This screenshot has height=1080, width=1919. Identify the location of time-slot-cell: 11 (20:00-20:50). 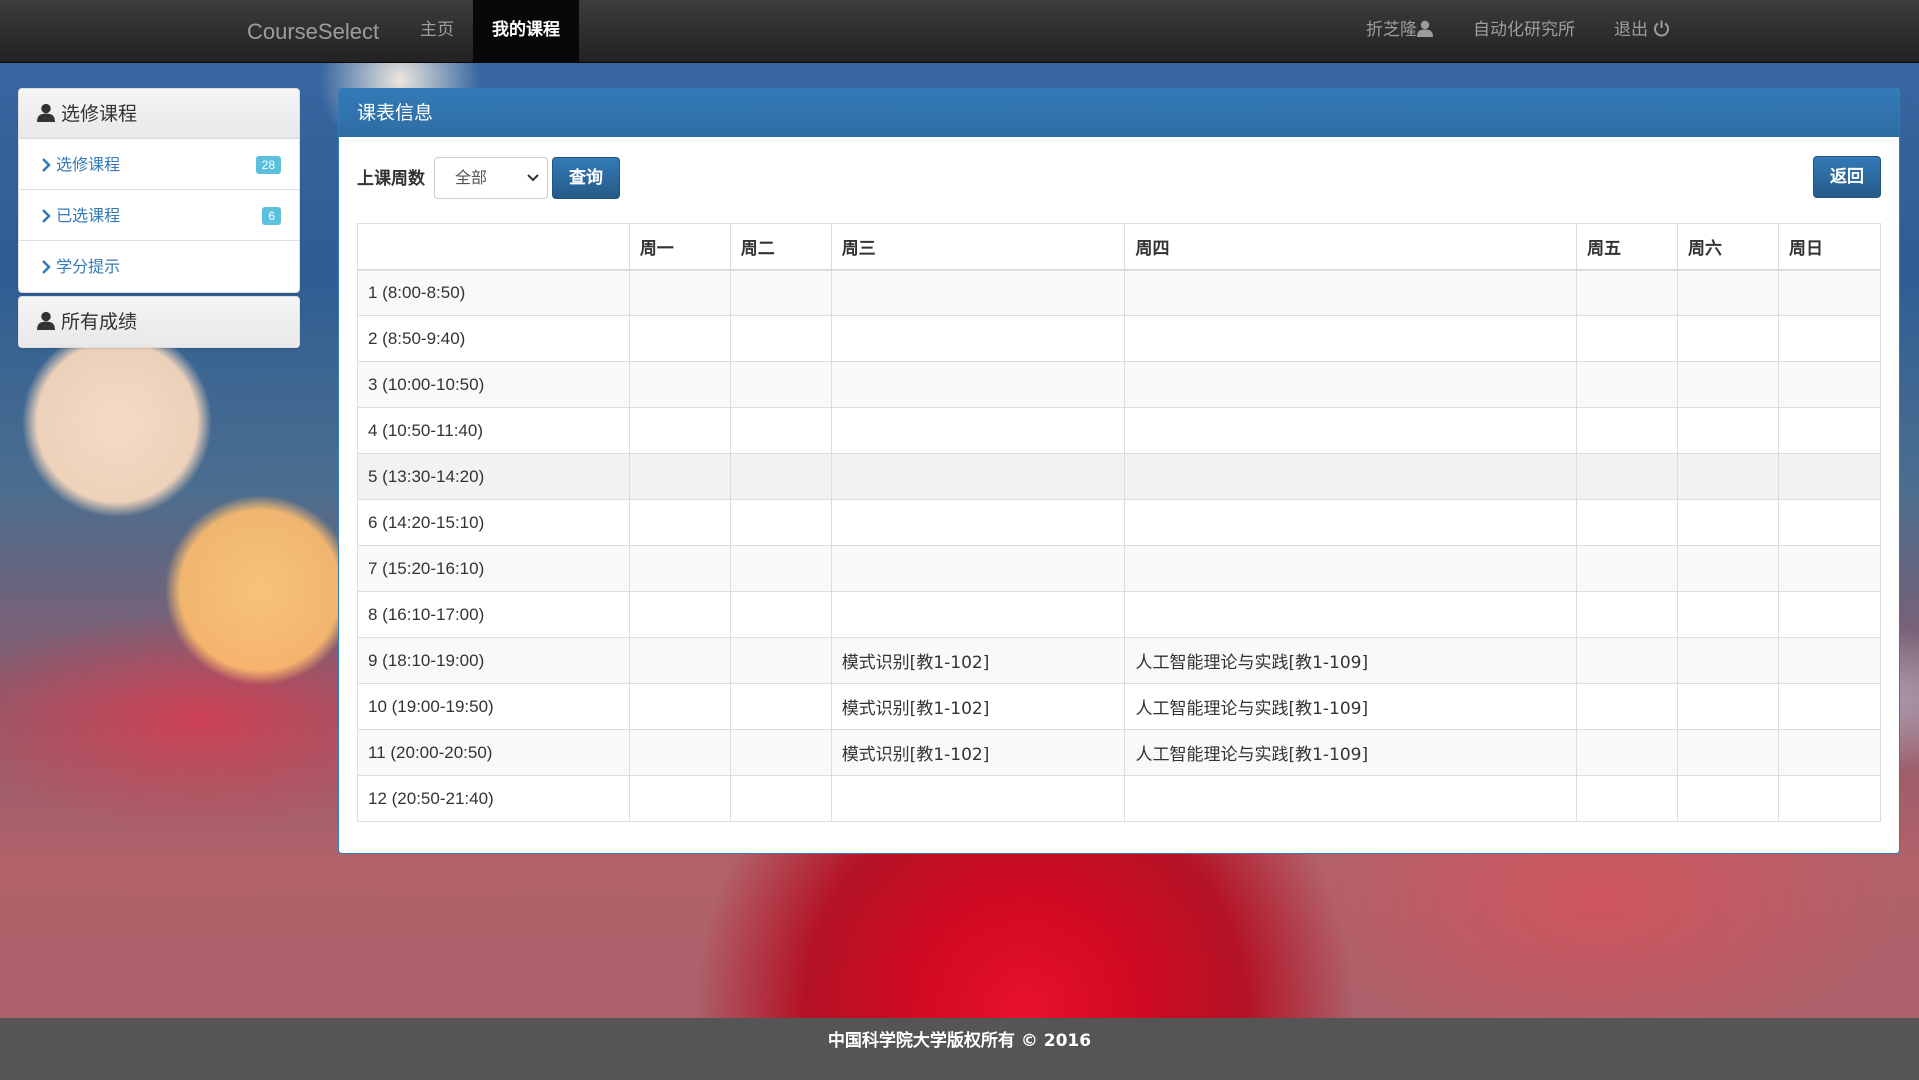
(493, 752).